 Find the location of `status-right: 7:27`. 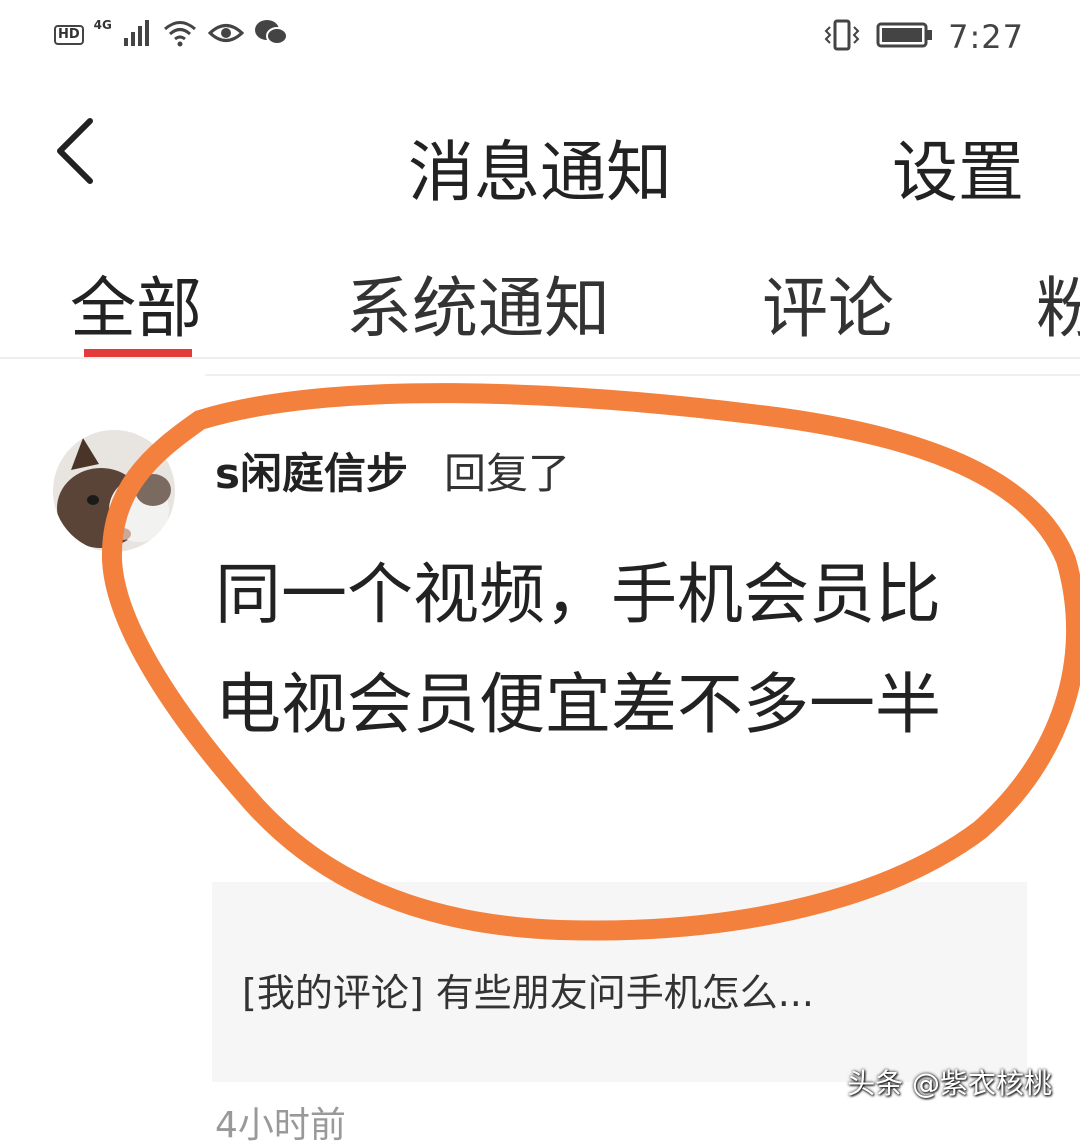

status-right: 7:27 is located at coordinates (923, 37).